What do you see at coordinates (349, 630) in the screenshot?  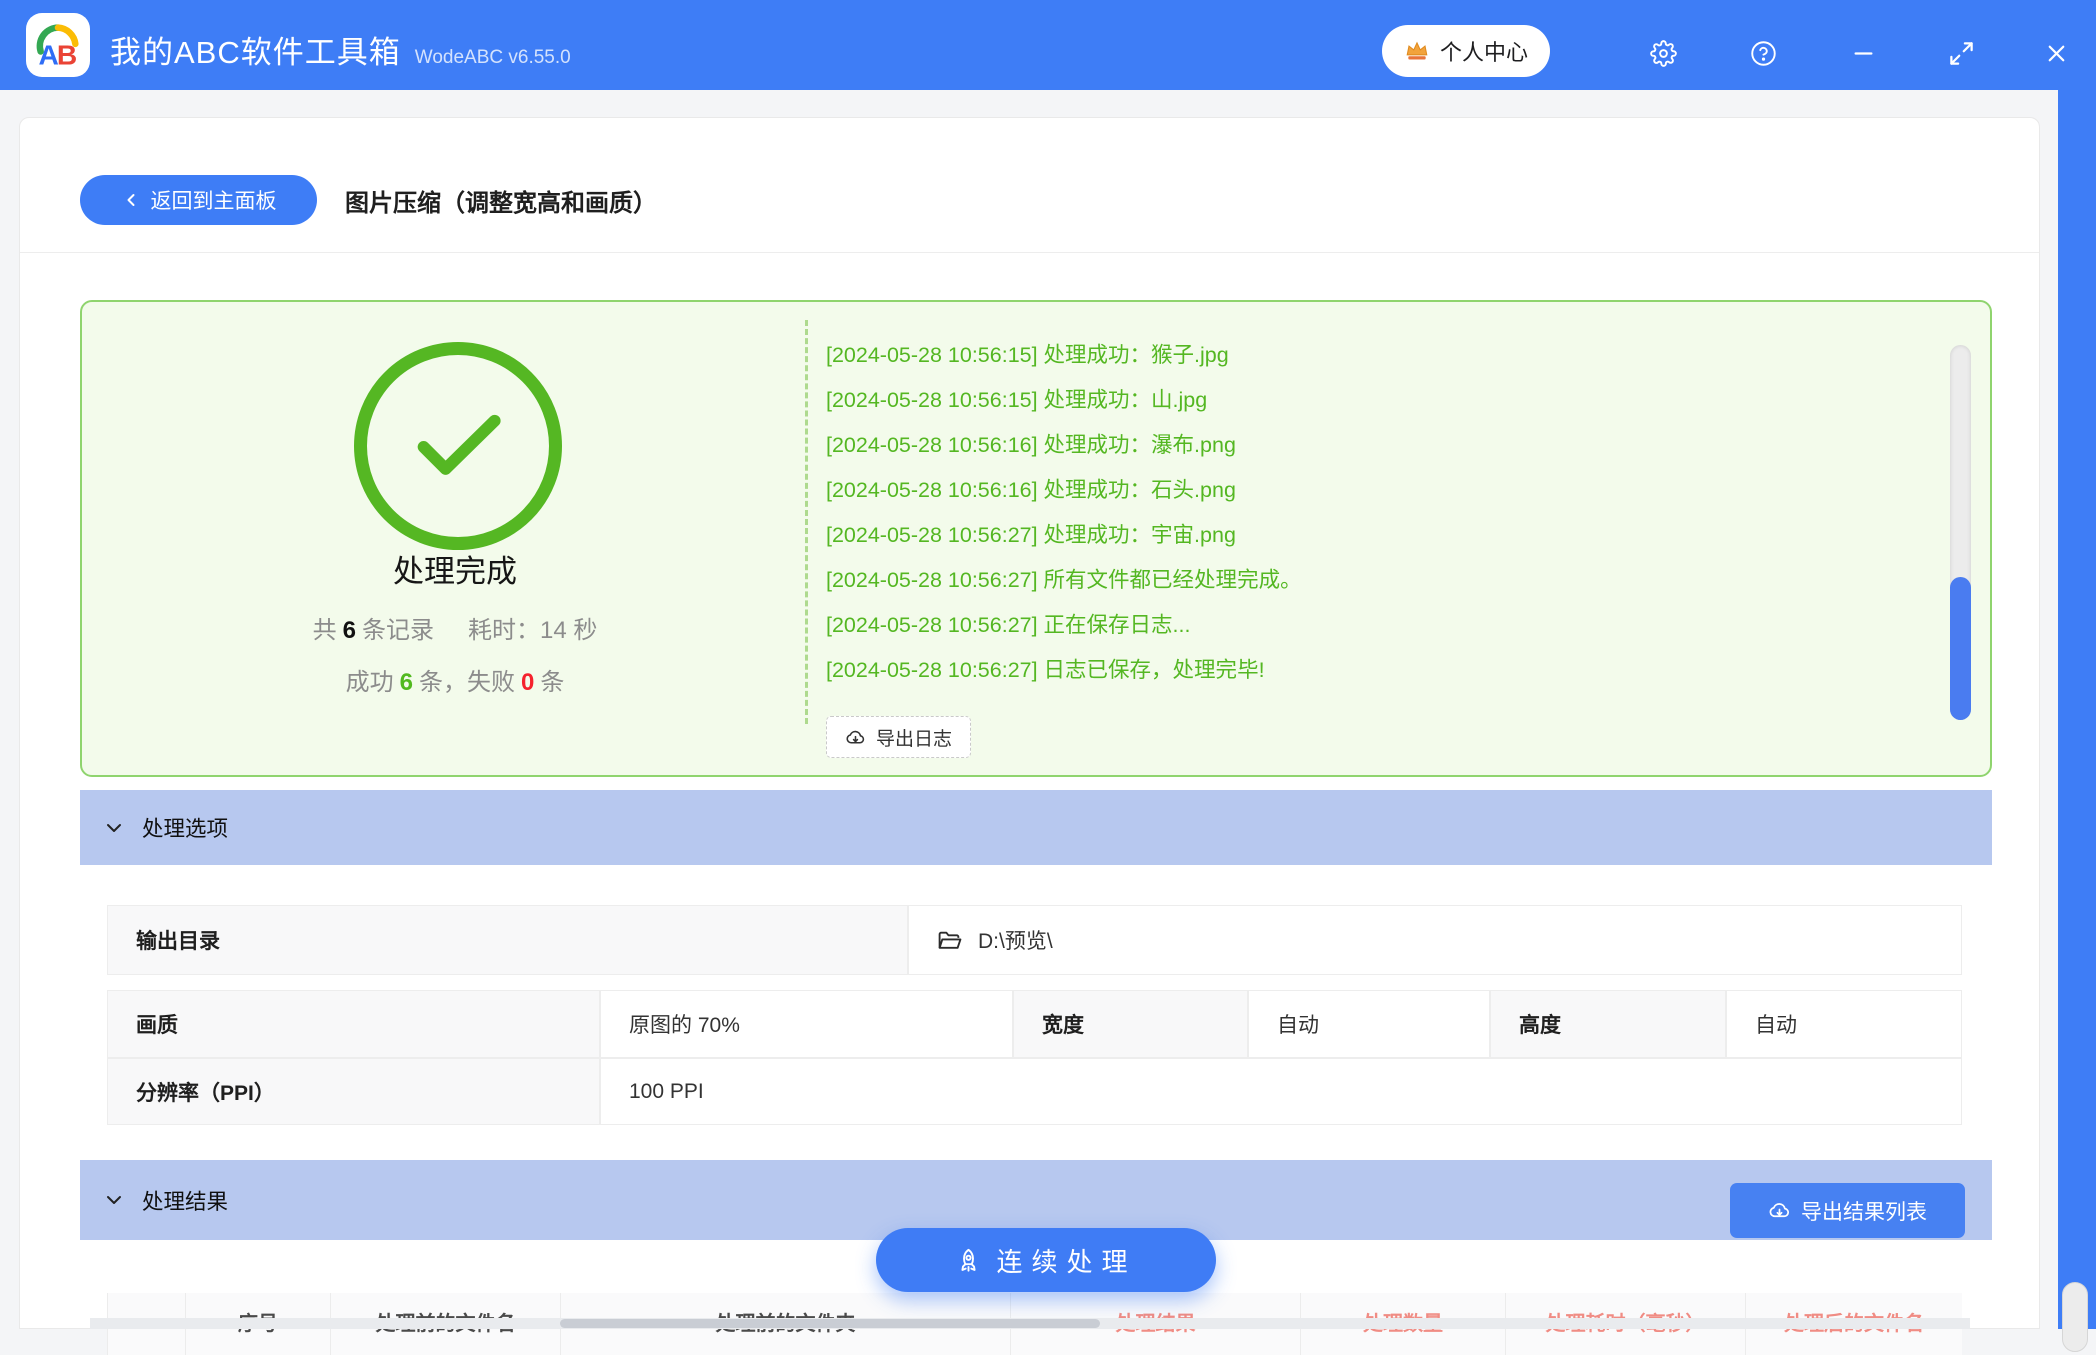 I see `total-count: 6` at bounding box center [349, 630].